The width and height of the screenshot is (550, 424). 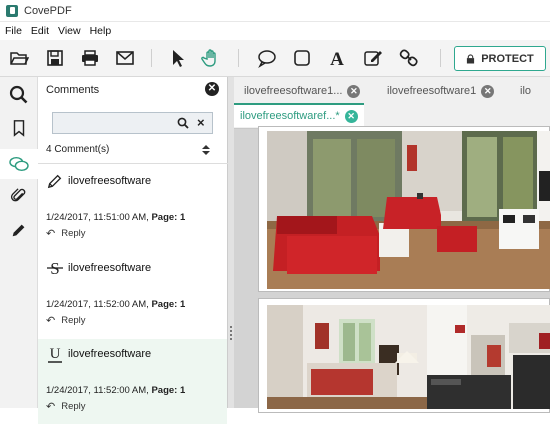 I want to click on menu-view: View, so click(x=69, y=31).